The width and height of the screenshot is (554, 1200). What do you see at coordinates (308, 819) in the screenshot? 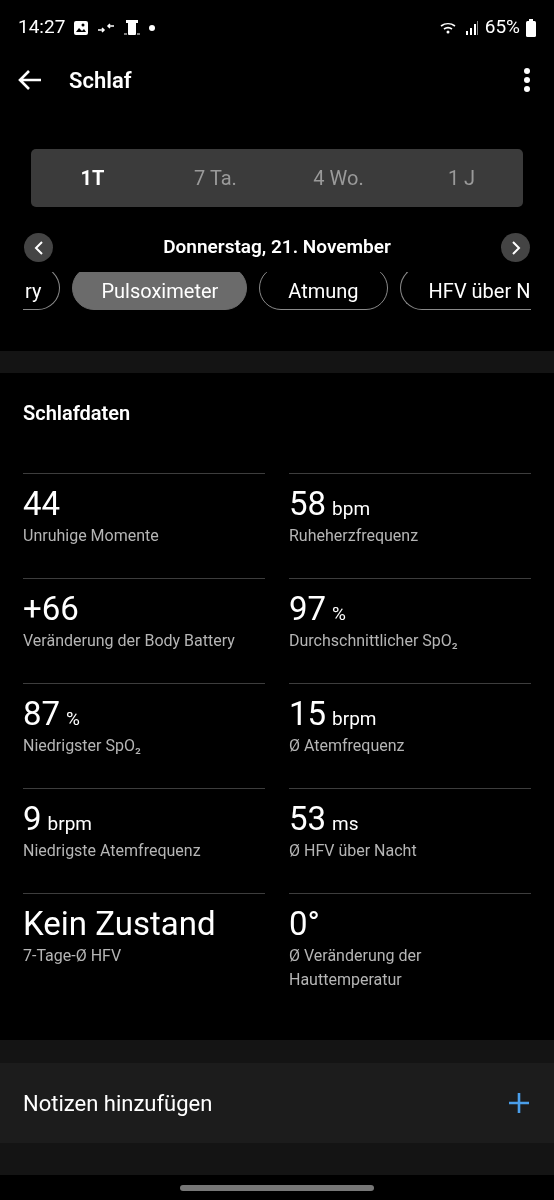
I see `metric-value: 53` at bounding box center [308, 819].